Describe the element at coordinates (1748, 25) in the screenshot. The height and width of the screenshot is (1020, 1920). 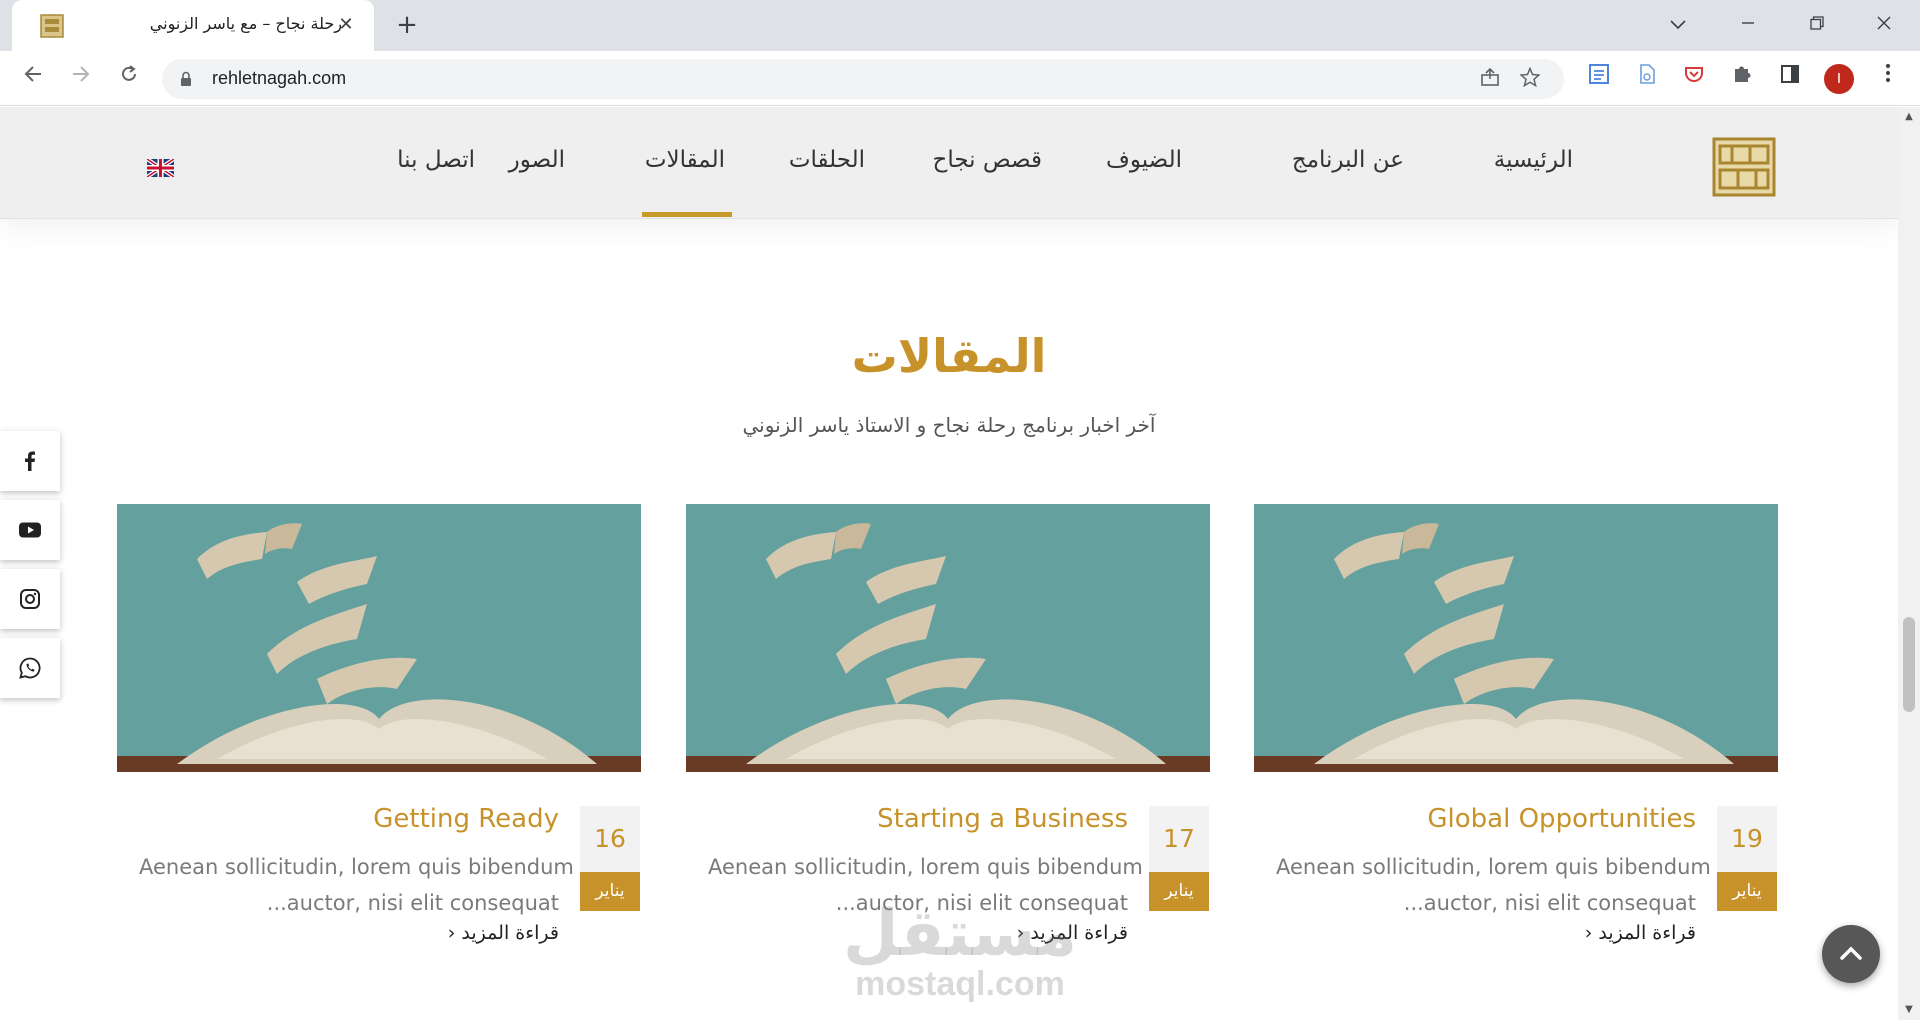
I see `minimize-icon` at that location.